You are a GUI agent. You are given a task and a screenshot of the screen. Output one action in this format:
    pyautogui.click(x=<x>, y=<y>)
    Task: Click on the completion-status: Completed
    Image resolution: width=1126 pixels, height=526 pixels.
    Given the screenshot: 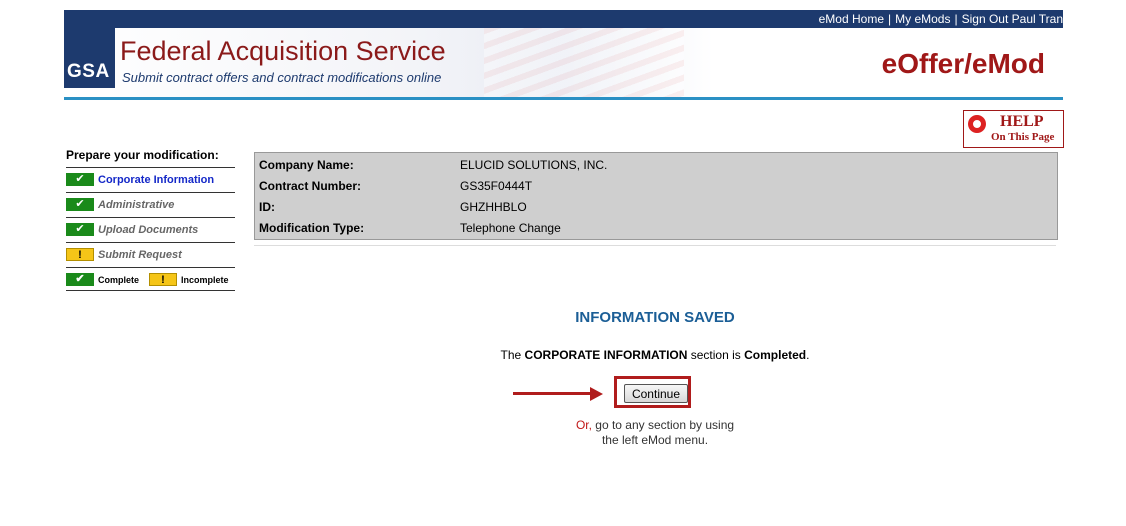 What is the action you would take?
    pyautogui.click(x=775, y=355)
    